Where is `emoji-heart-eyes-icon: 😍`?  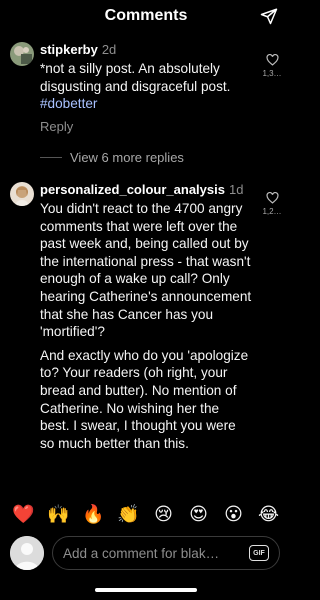 emoji-heart-eyes-icon: 😍 is located at coordinates (199, 514).